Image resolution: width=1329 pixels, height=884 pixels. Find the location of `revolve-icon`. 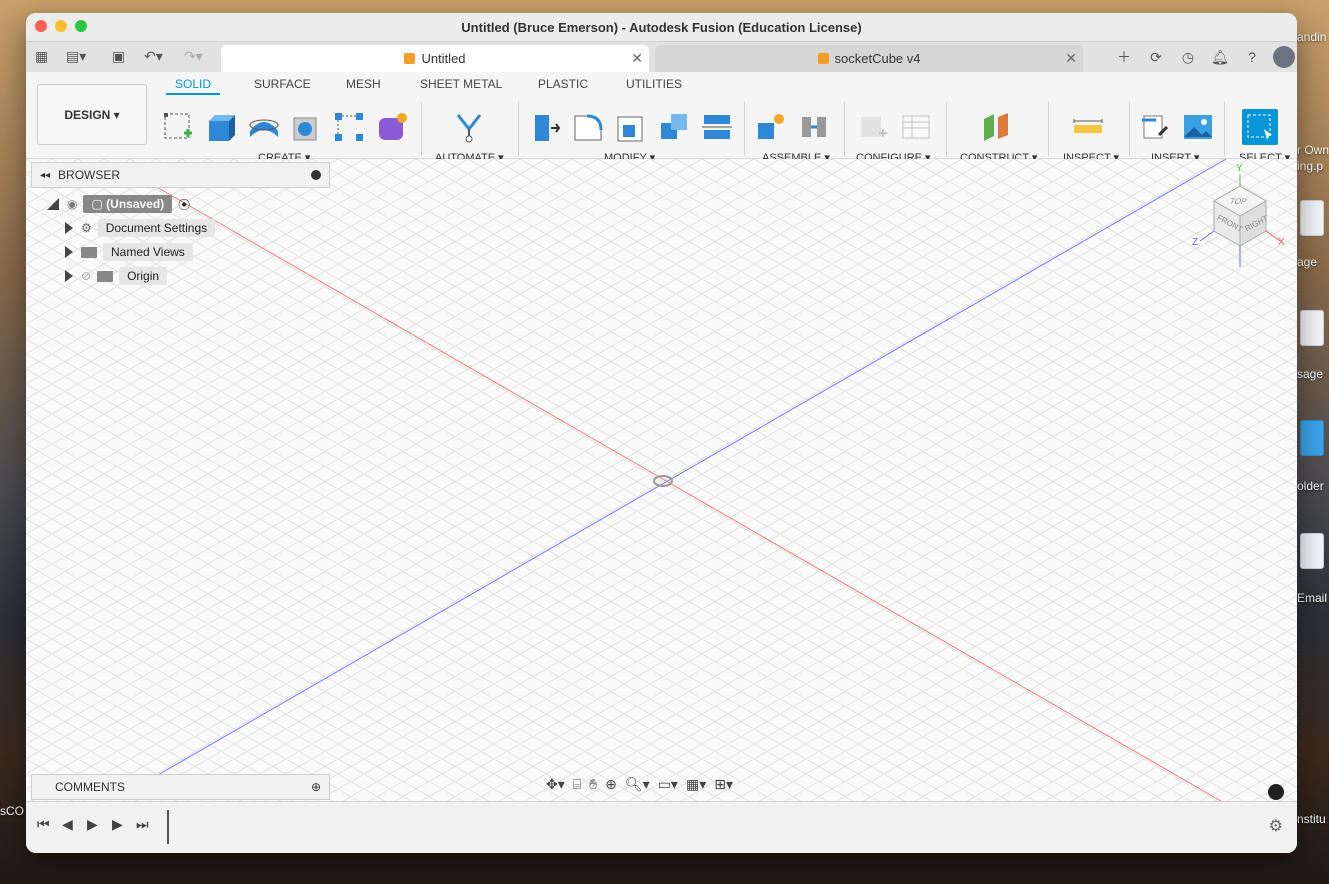

revolve-icon is located at coordinates (264, 127).